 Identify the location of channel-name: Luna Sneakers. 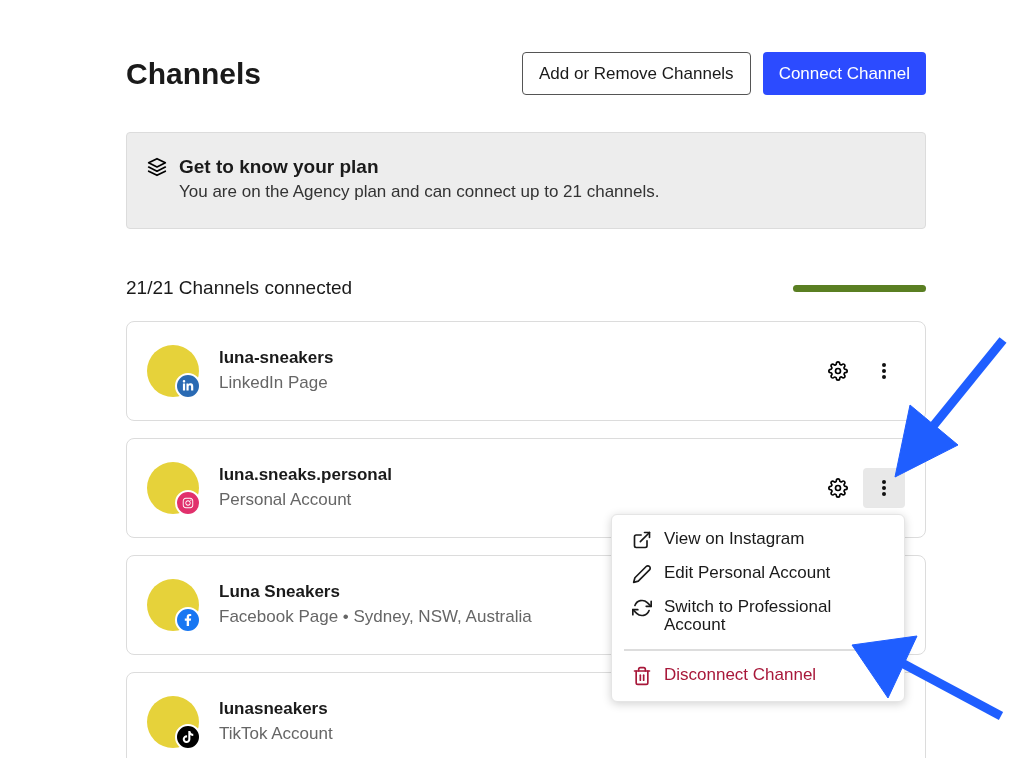
(280, 592).